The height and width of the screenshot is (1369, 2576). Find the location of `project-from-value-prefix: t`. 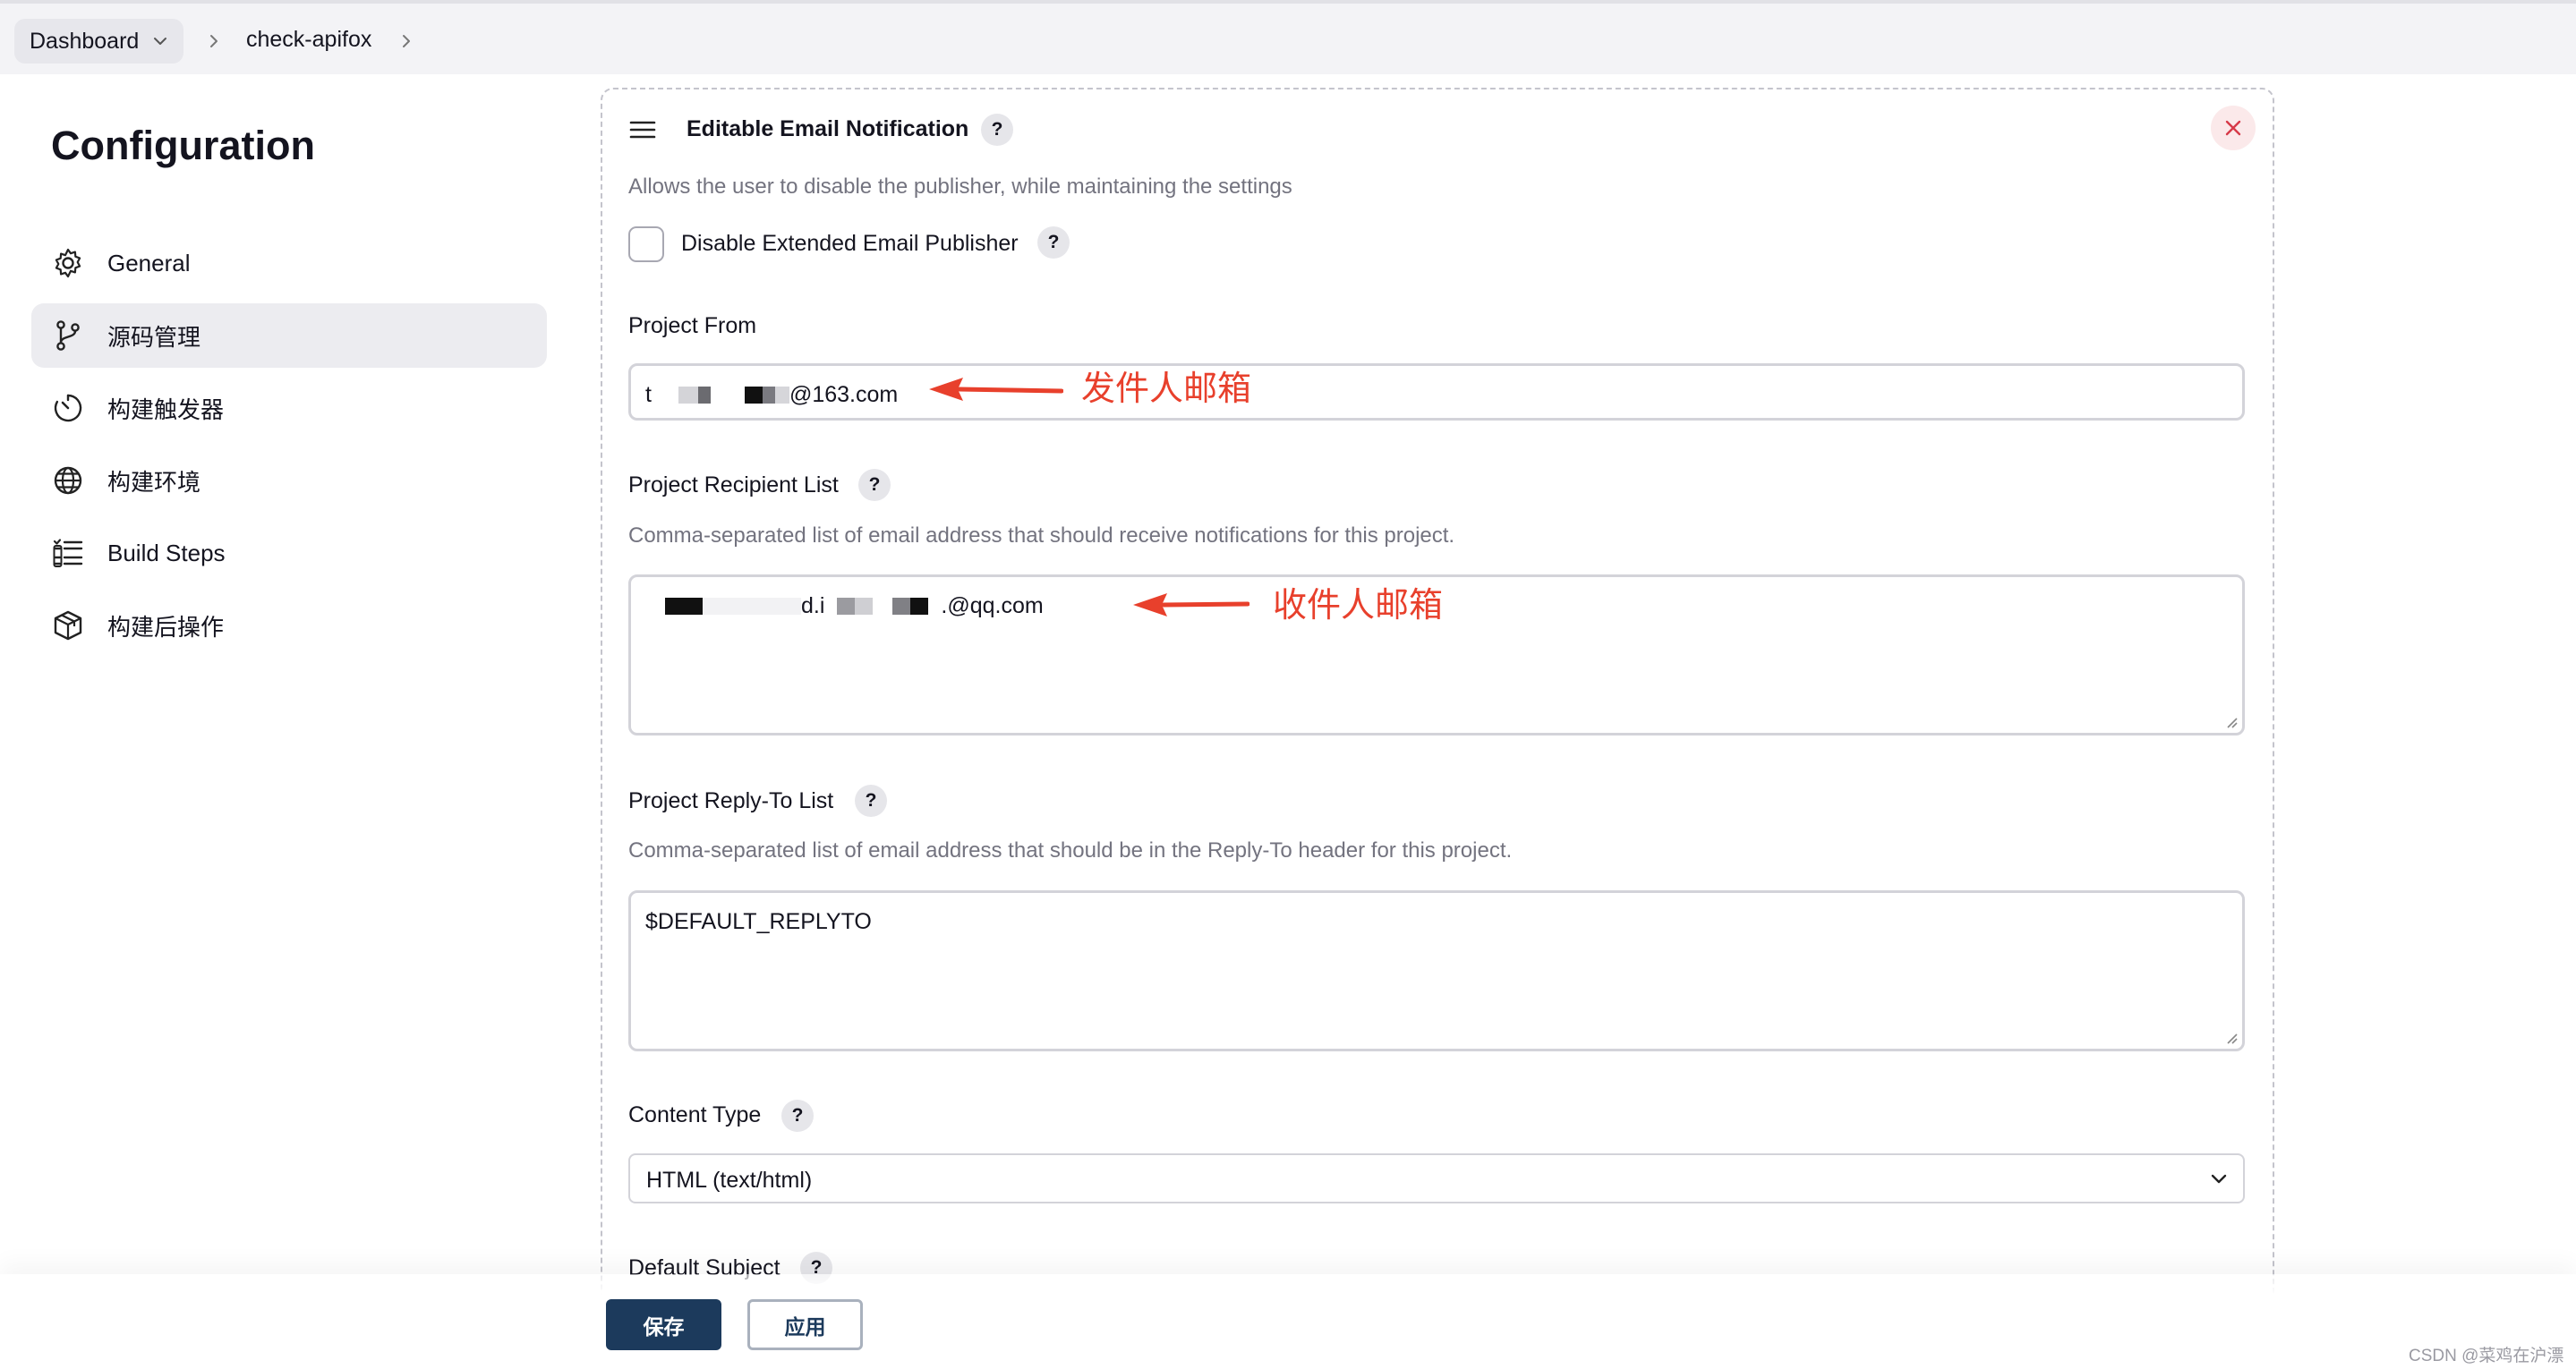

project-from-value-prefix: t is located at coordinates (648, 394).